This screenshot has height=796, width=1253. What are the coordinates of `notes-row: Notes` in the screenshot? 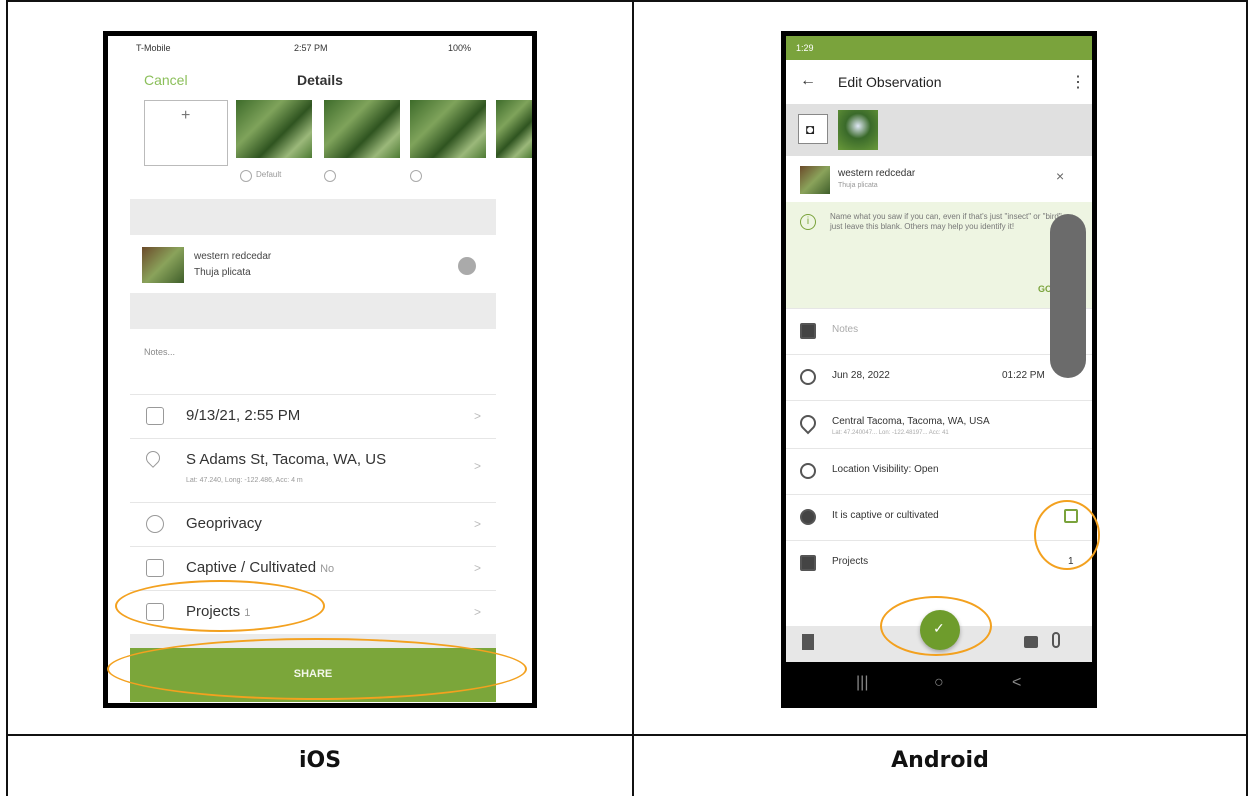 It's located at (939, 331).